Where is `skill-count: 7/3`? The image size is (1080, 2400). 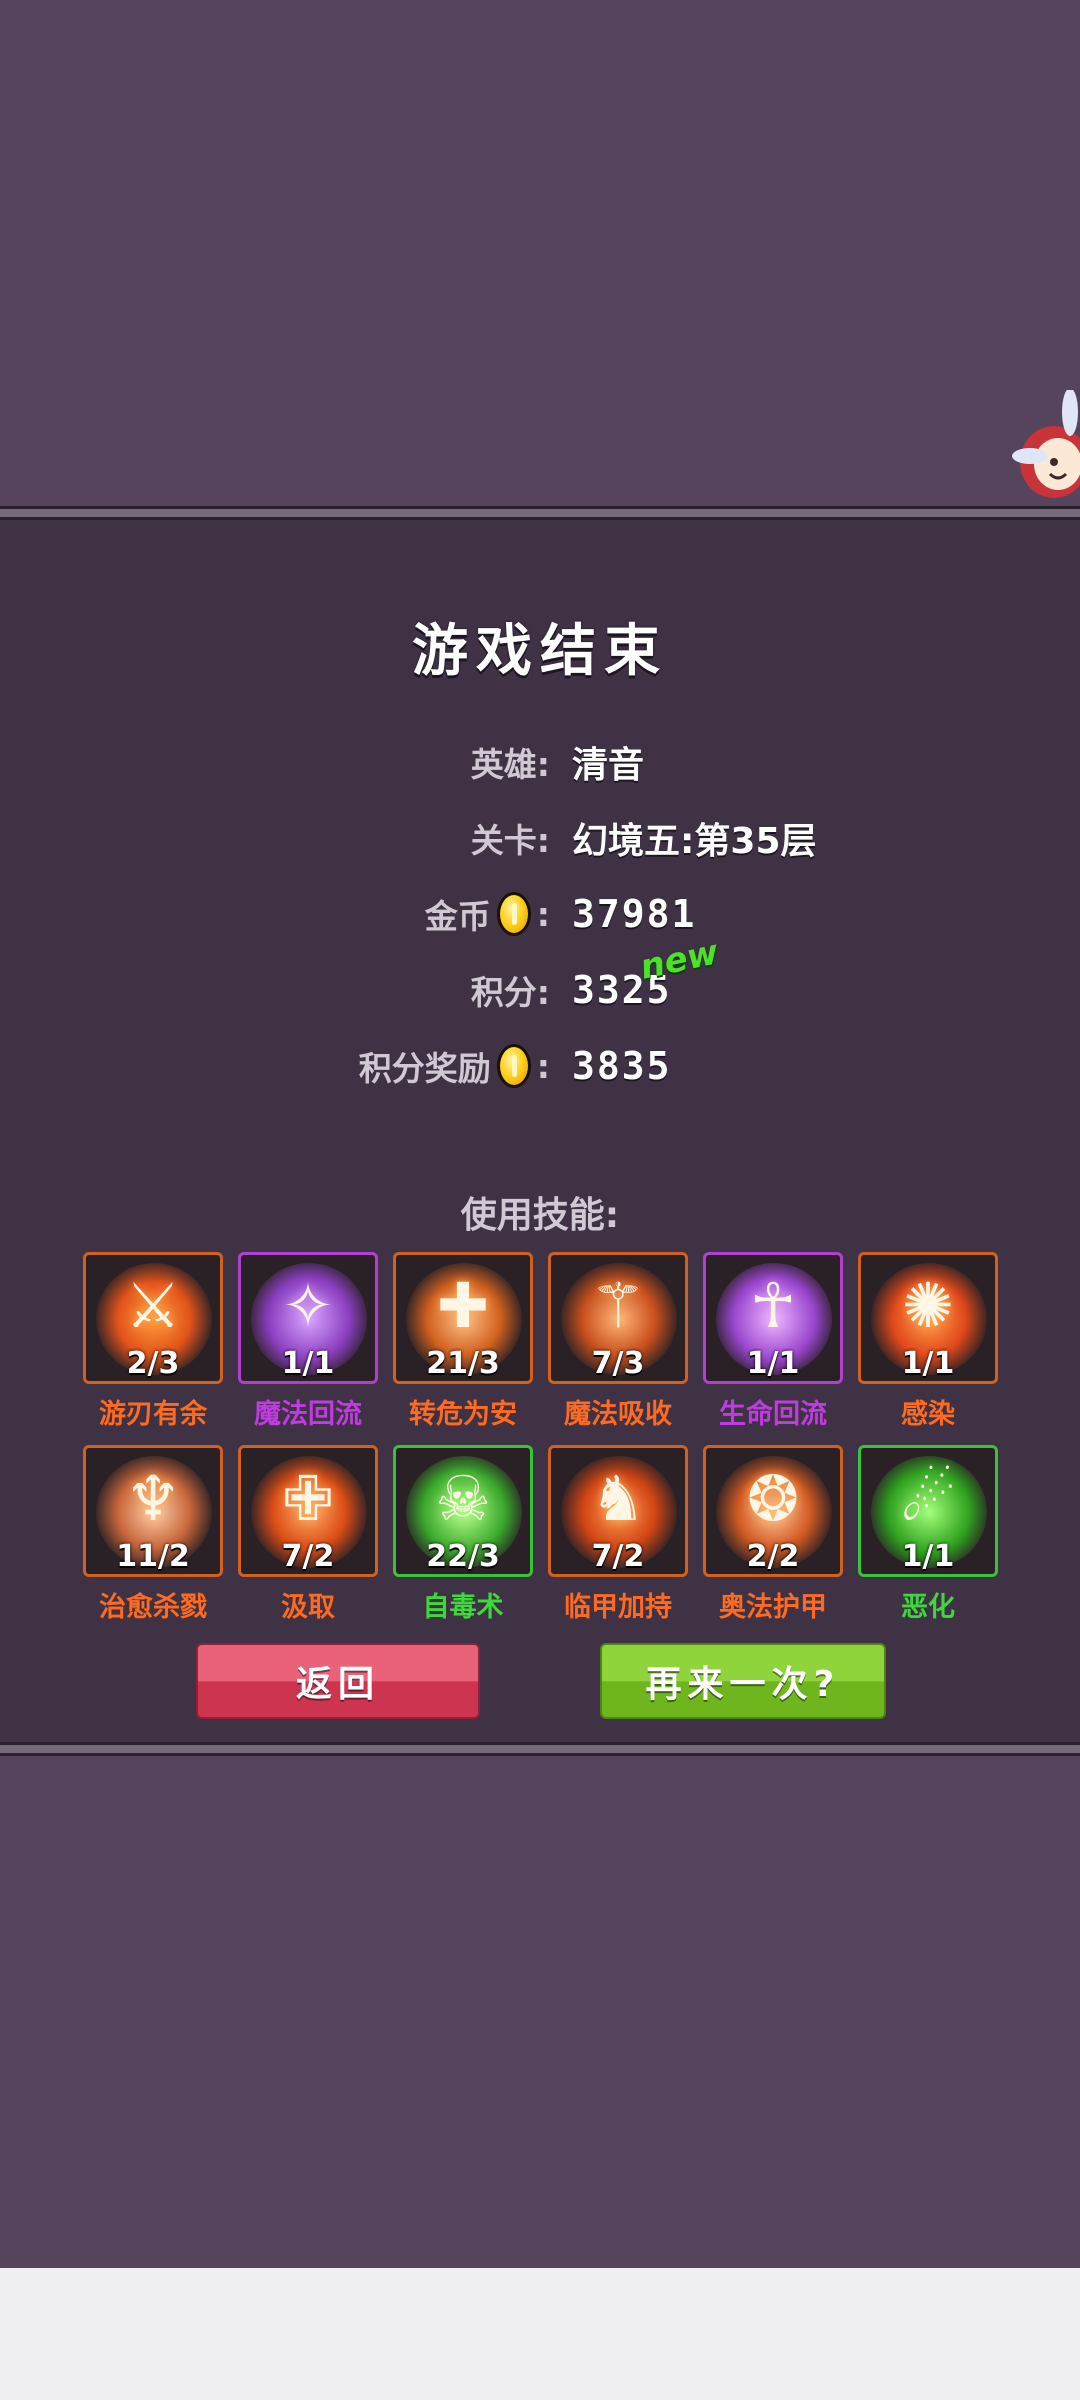 skill-count: 7/3 is located at coordinates (618, 1363).